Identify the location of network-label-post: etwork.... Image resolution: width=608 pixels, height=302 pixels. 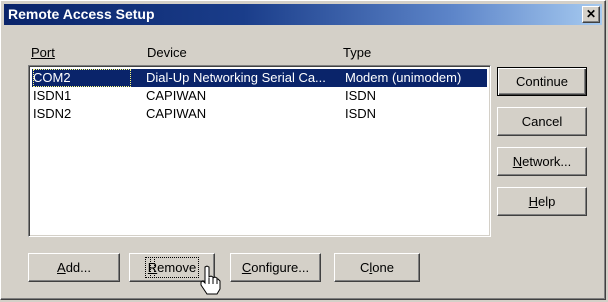
(547, 161).